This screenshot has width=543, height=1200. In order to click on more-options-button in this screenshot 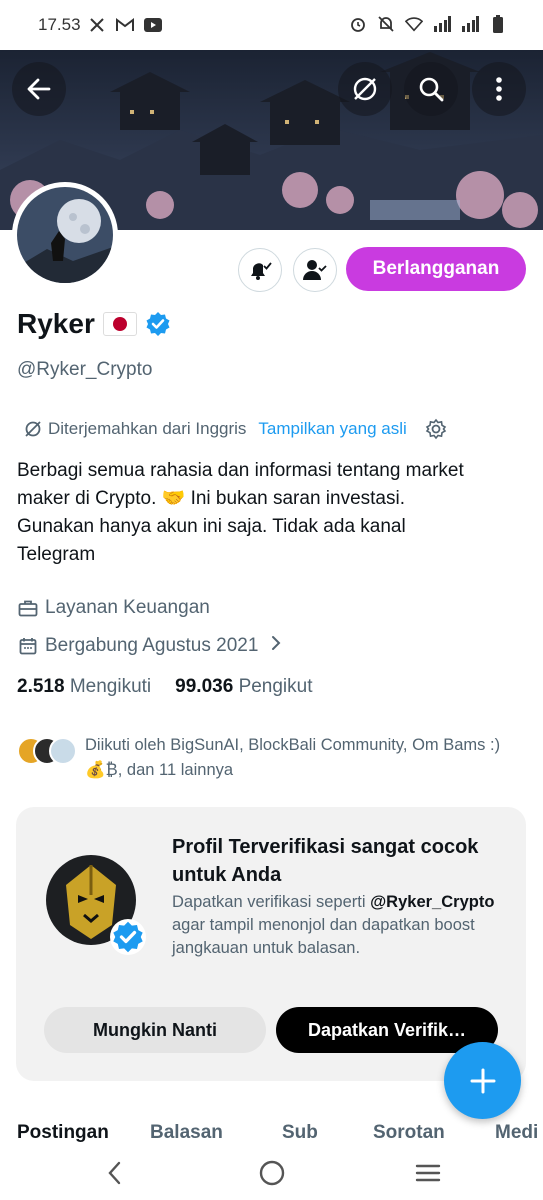, I will do `click(499, 89)`.